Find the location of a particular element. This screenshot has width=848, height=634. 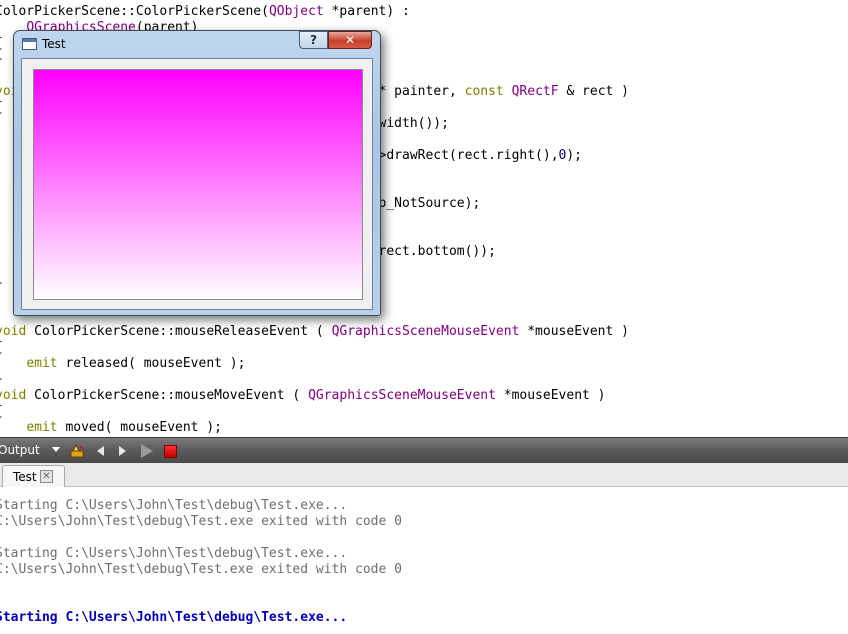

code-line: emit released( mouseEvent ); is located at coordinates (122, 364).